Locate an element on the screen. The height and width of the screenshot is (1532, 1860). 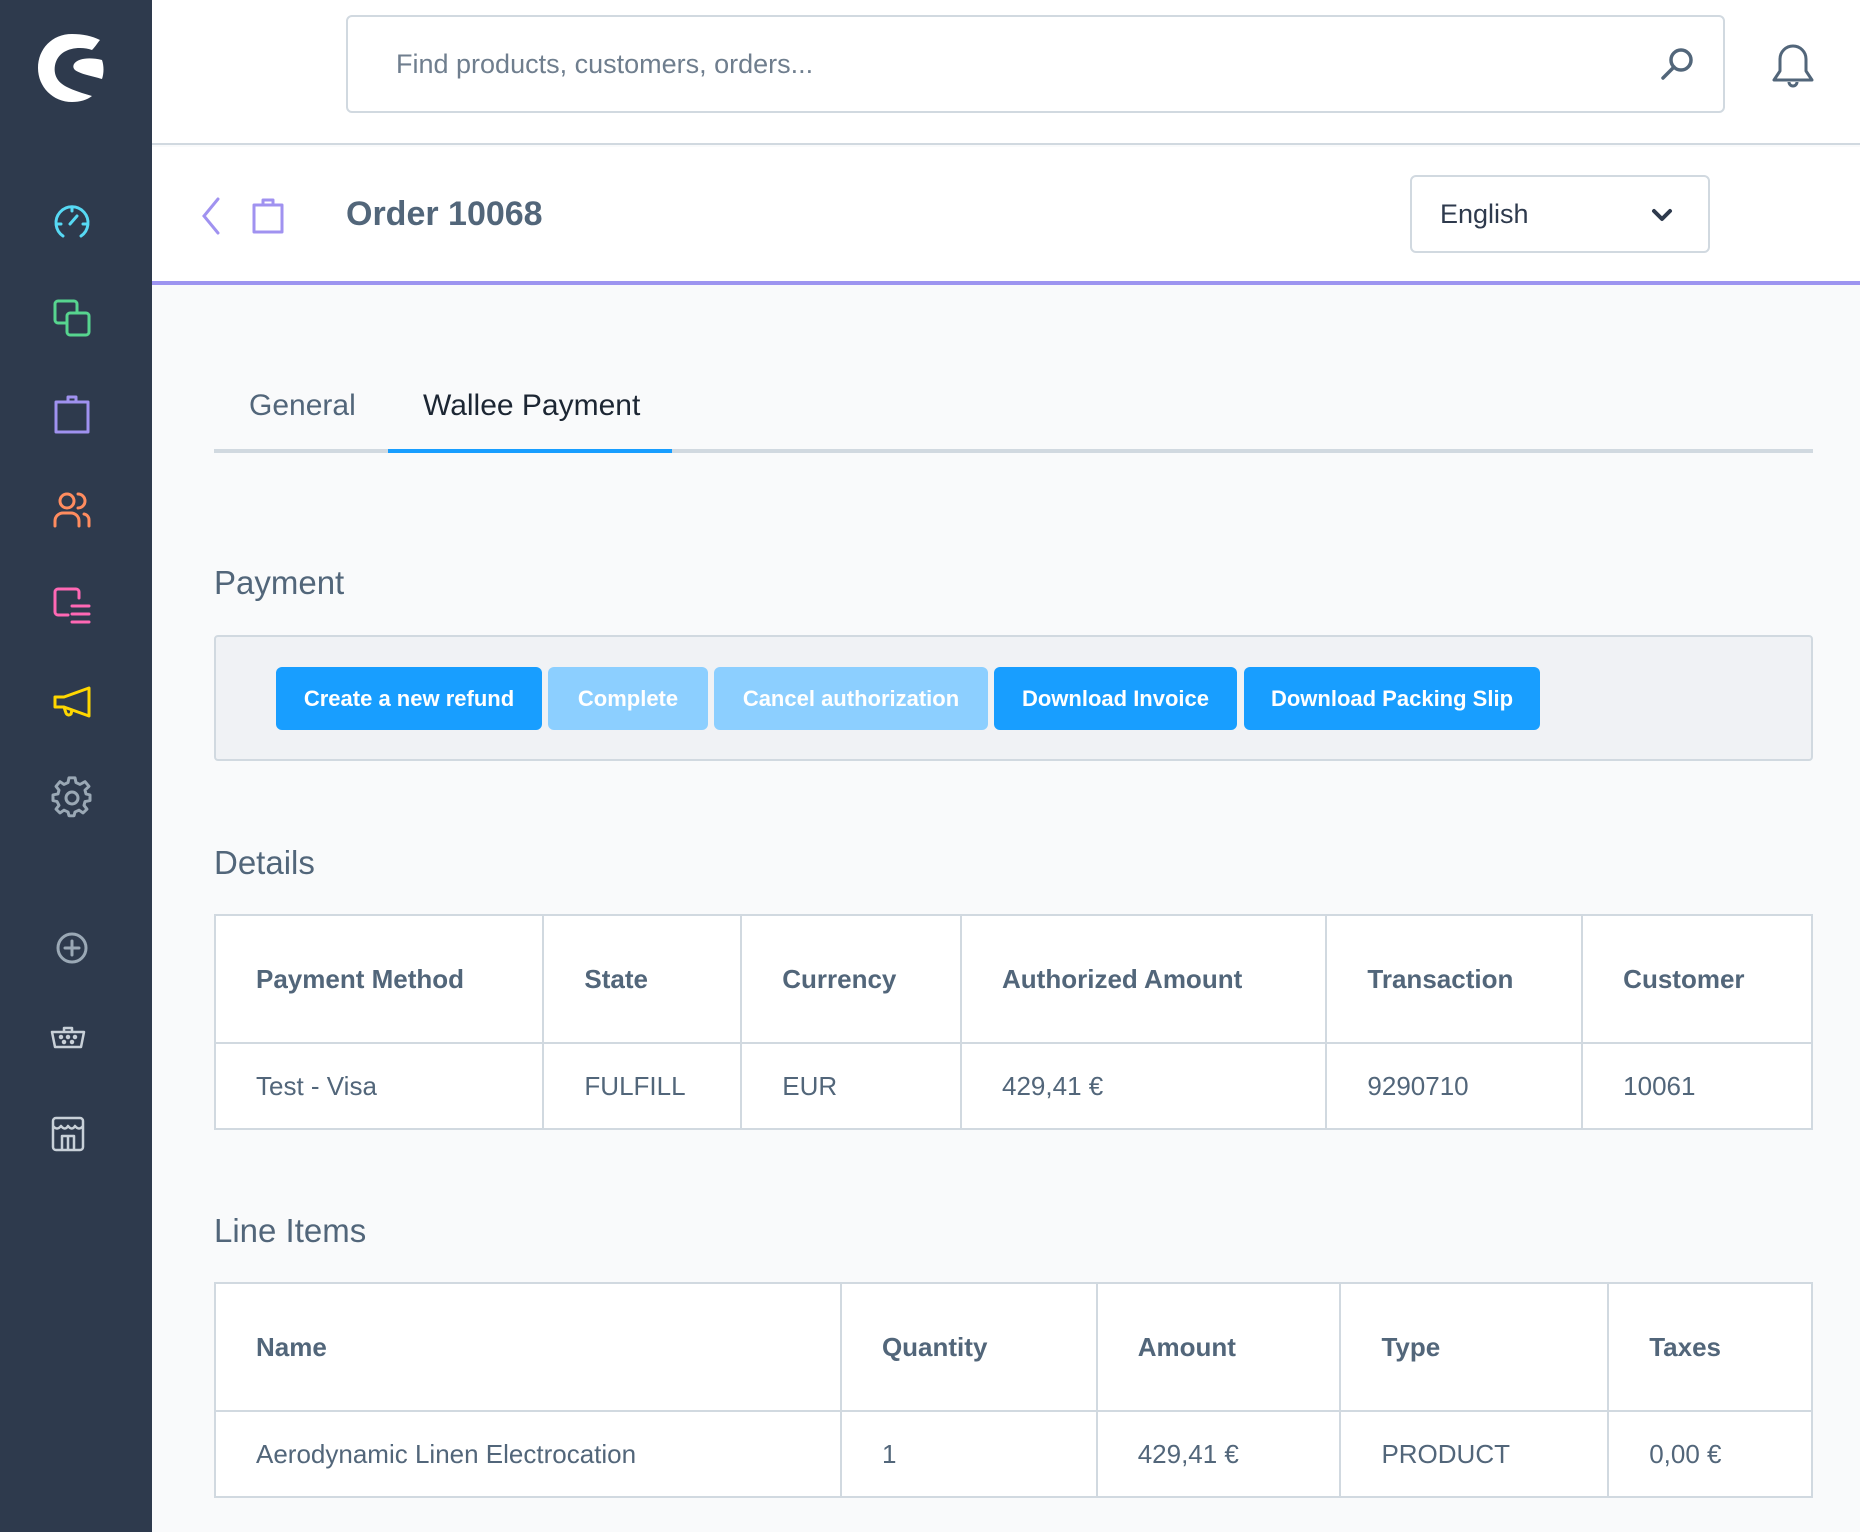
cell-currency: EUR is located at coordinates (851, 1086).